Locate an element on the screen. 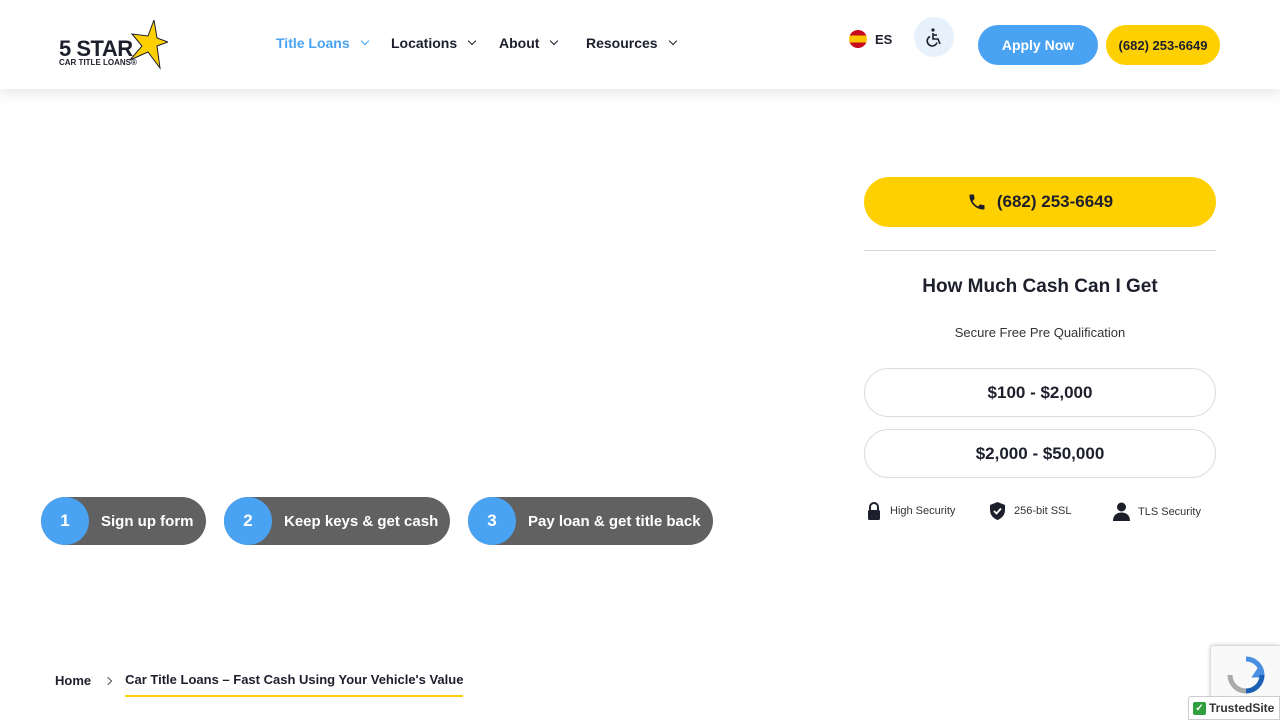 Image resolution: width=1280 pixels, height=720 pixels. step-item: 1 Sign up form is located at coordinates (123, 521).